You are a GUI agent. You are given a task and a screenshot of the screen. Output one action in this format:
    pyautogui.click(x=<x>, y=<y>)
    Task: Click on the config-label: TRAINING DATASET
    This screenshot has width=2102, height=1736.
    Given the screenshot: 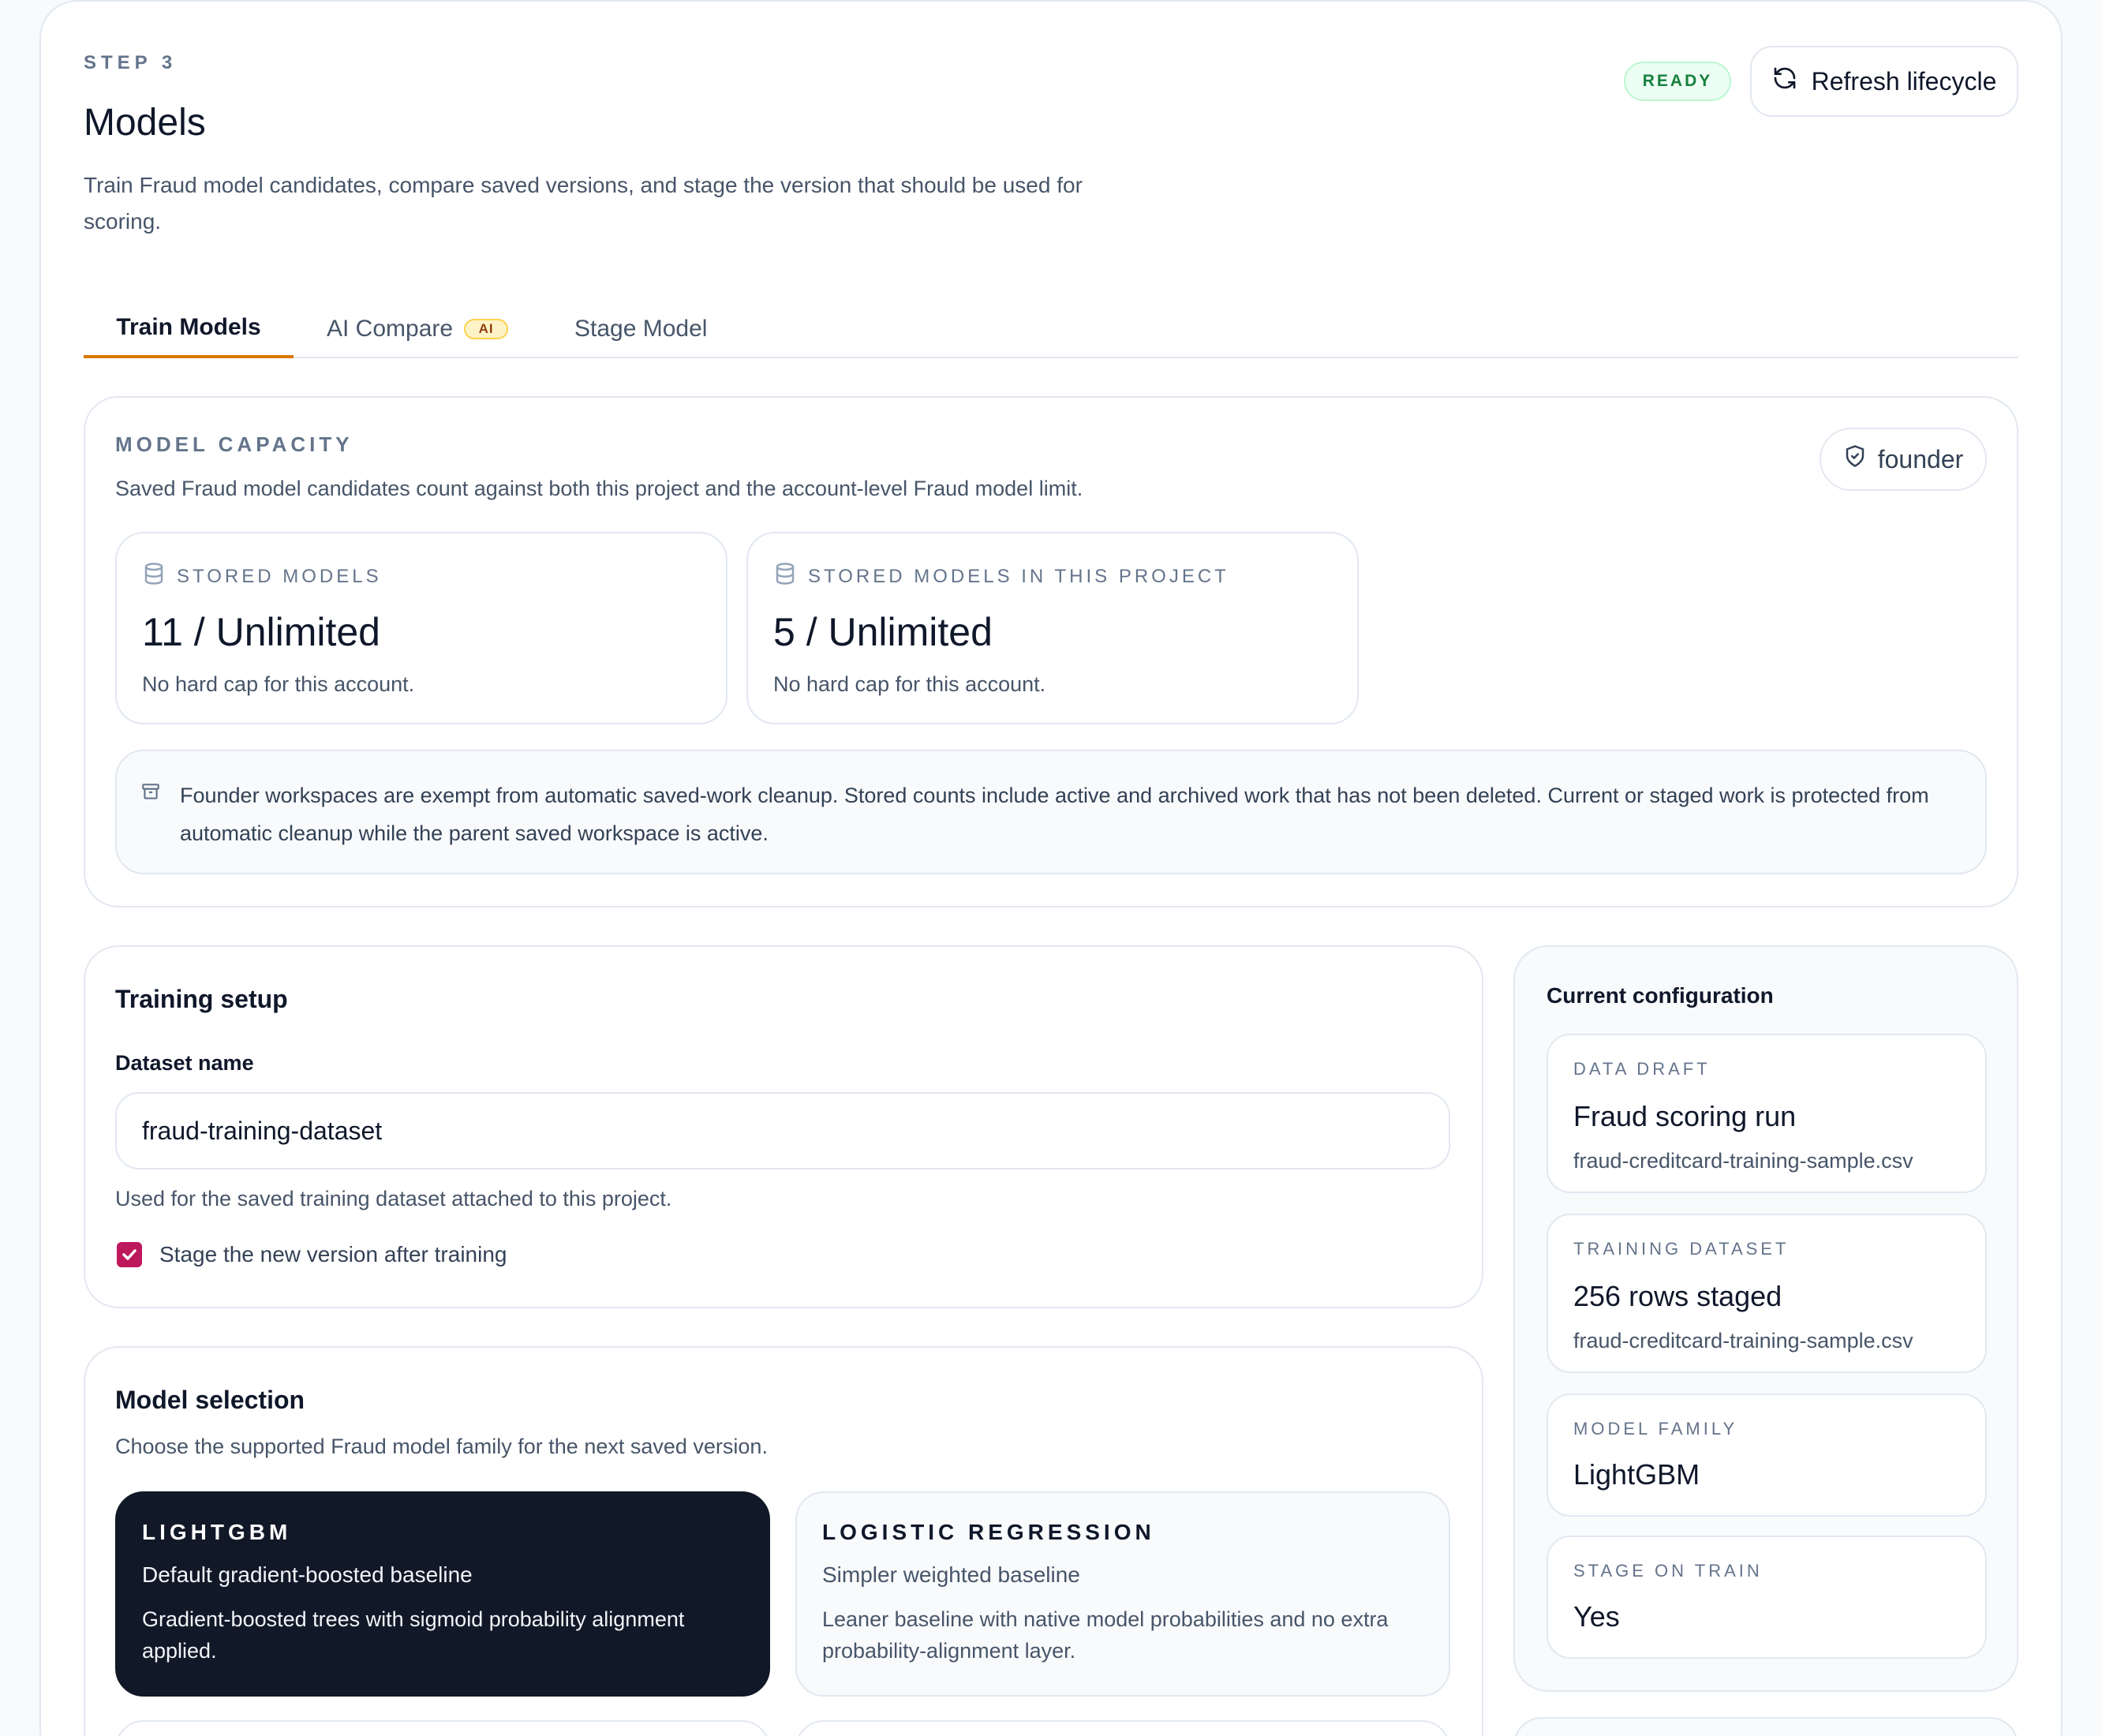 What is the action you would take?
    pyautogui.click(x=1682, y=1249)
    